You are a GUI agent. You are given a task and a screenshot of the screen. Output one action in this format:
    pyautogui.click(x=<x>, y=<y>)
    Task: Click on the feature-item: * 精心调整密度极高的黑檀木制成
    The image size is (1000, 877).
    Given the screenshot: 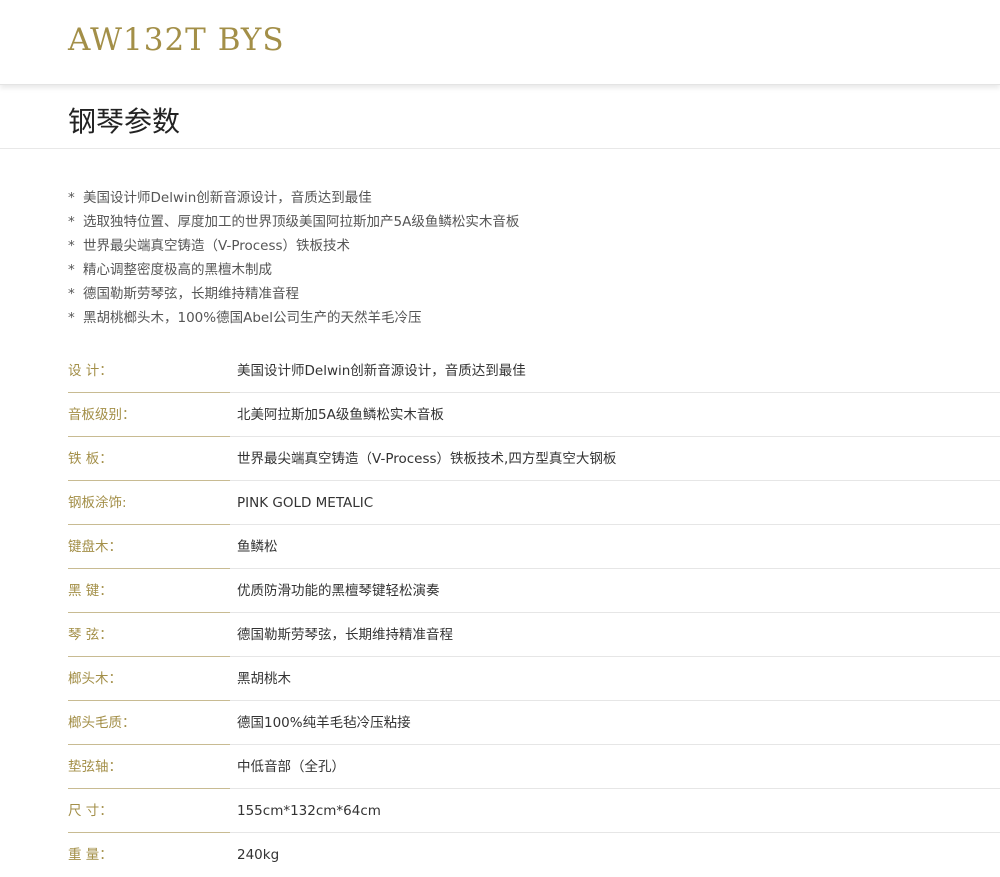 What is the action you would take?
    pyautogui.click(x=293, y=270)
    